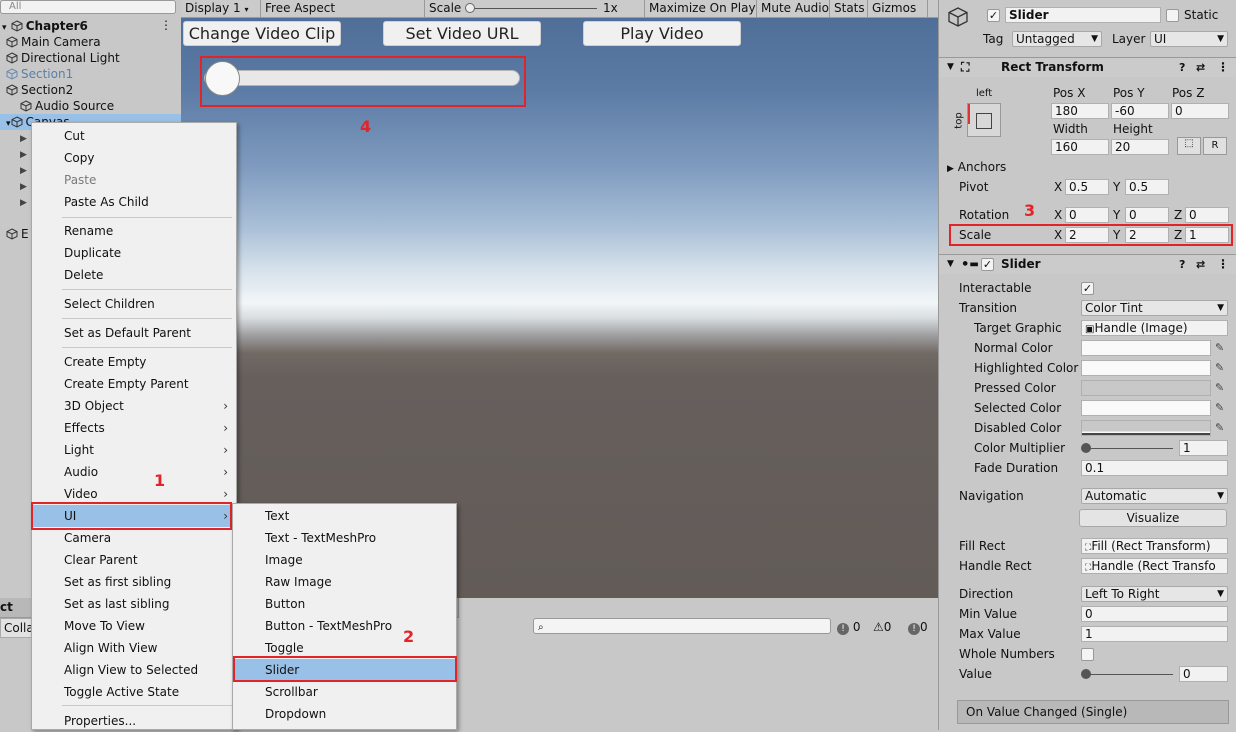  I want to click on menu-item-clear-parent: Clear Parent, so click(85, 560).